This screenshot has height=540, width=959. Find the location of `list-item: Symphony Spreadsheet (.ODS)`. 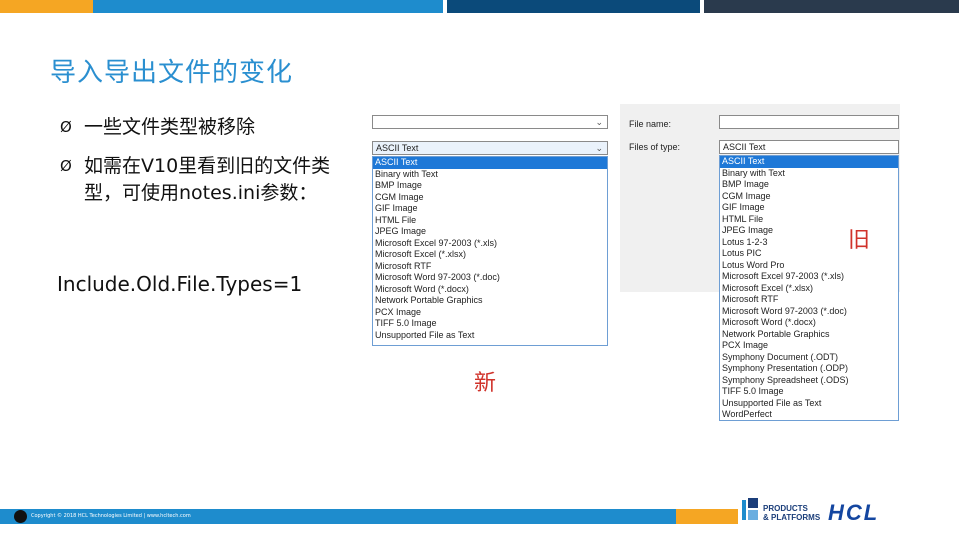

list-item: Symphony Spreadsheet (.ODS) is located at coordinates (809, 381).